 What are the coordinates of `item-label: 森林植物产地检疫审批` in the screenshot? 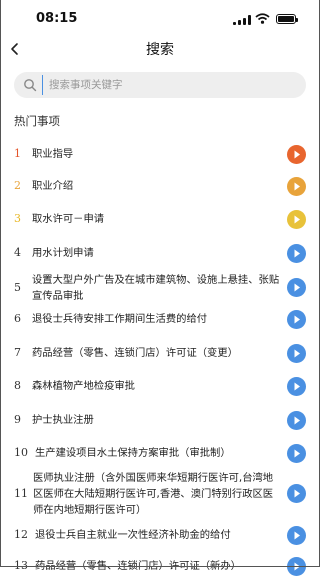 It's located at (83, 386).